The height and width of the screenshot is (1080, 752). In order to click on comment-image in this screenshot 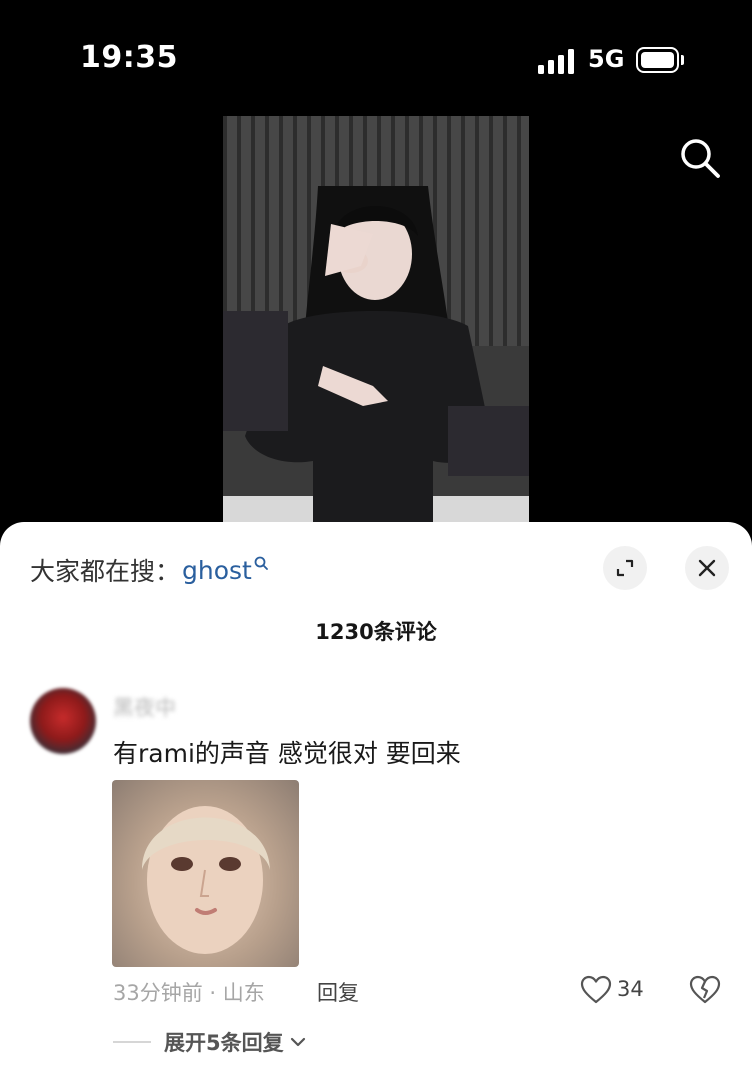, I will do `click(205, 873)`.